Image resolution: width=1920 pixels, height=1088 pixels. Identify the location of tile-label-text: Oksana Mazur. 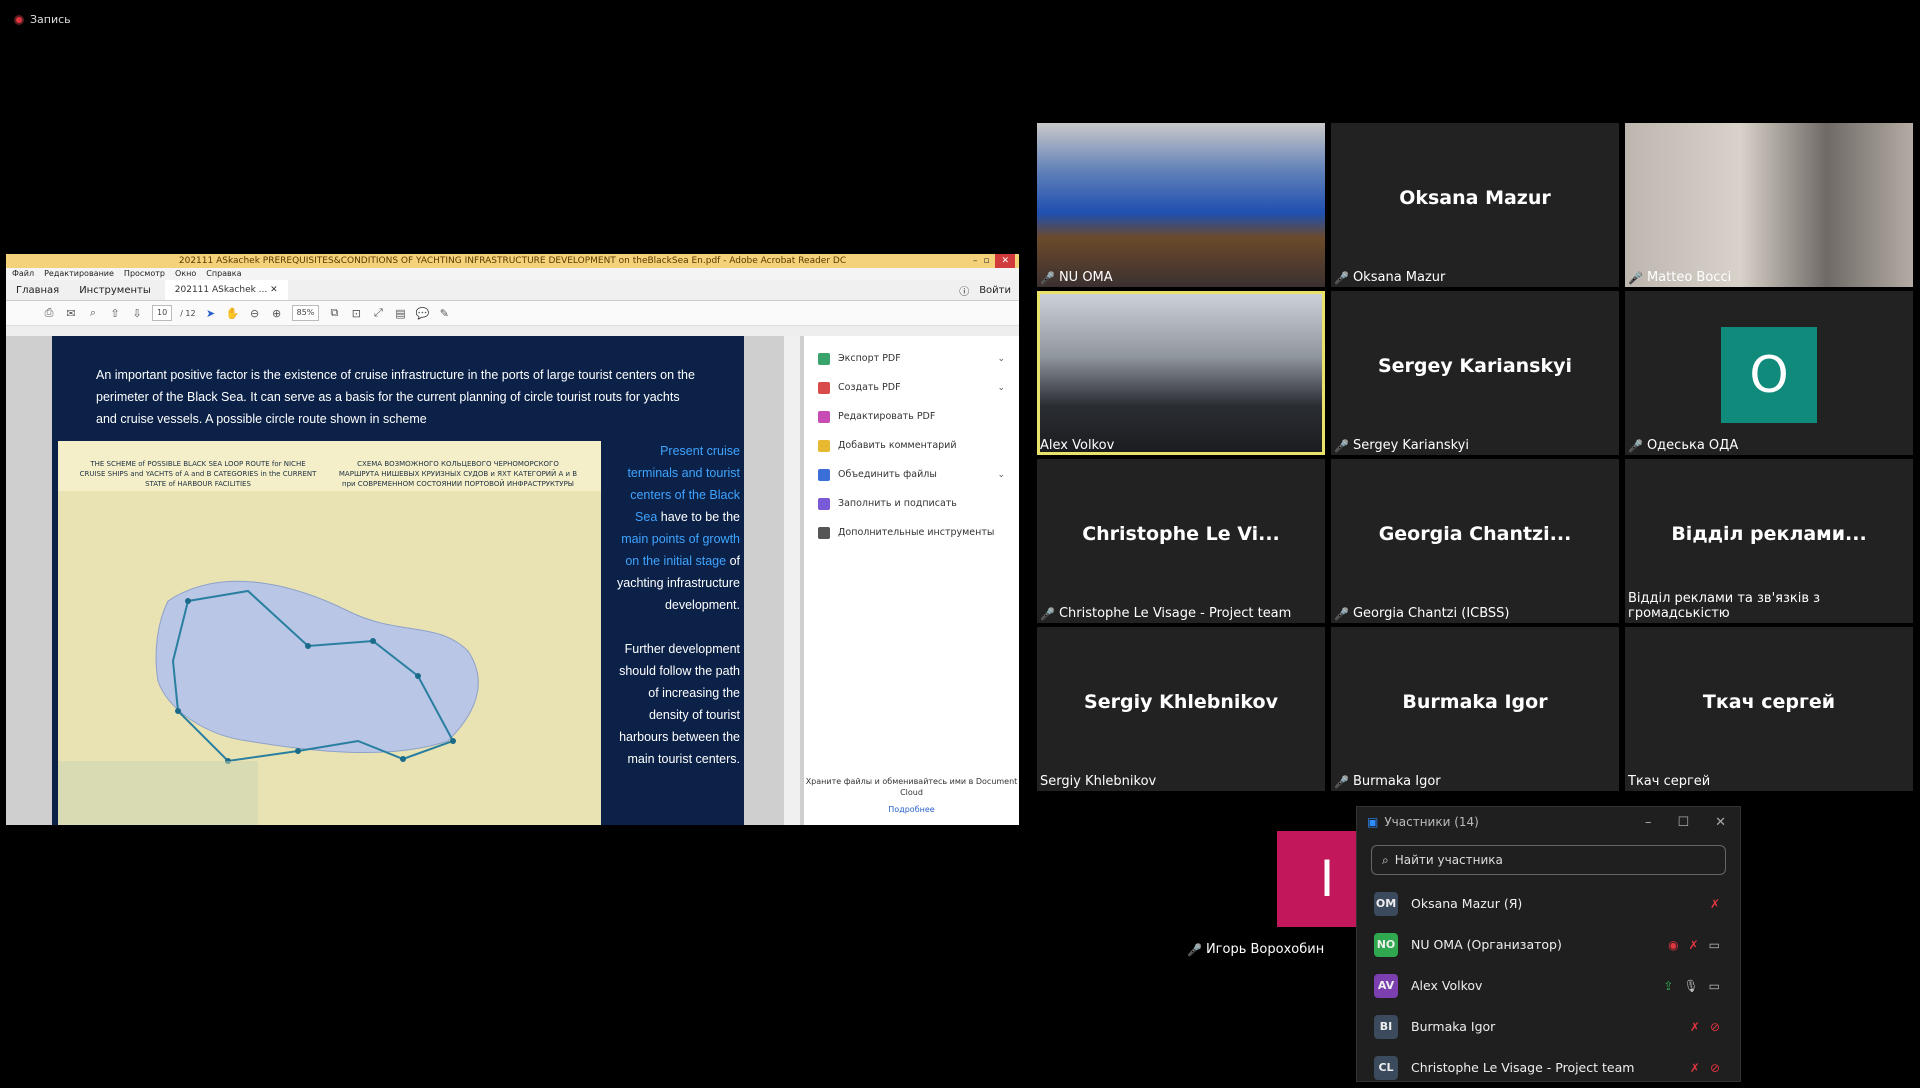
(1399, 277).